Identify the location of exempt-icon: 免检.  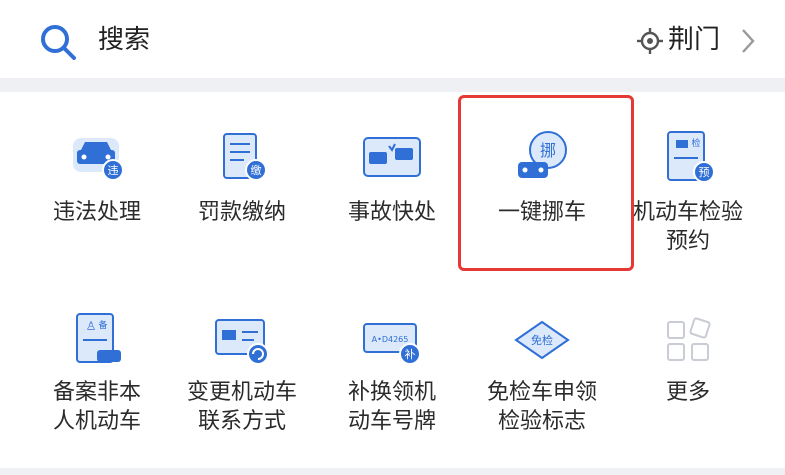
(542, 340).